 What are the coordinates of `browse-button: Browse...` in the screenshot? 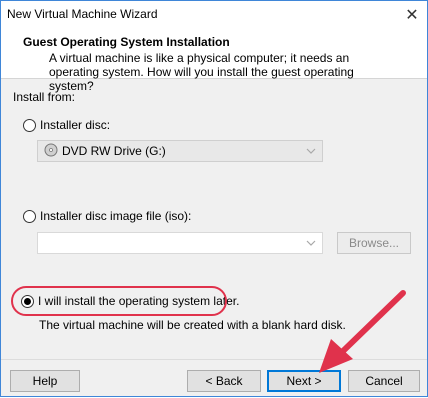 It's located at (374, 243).